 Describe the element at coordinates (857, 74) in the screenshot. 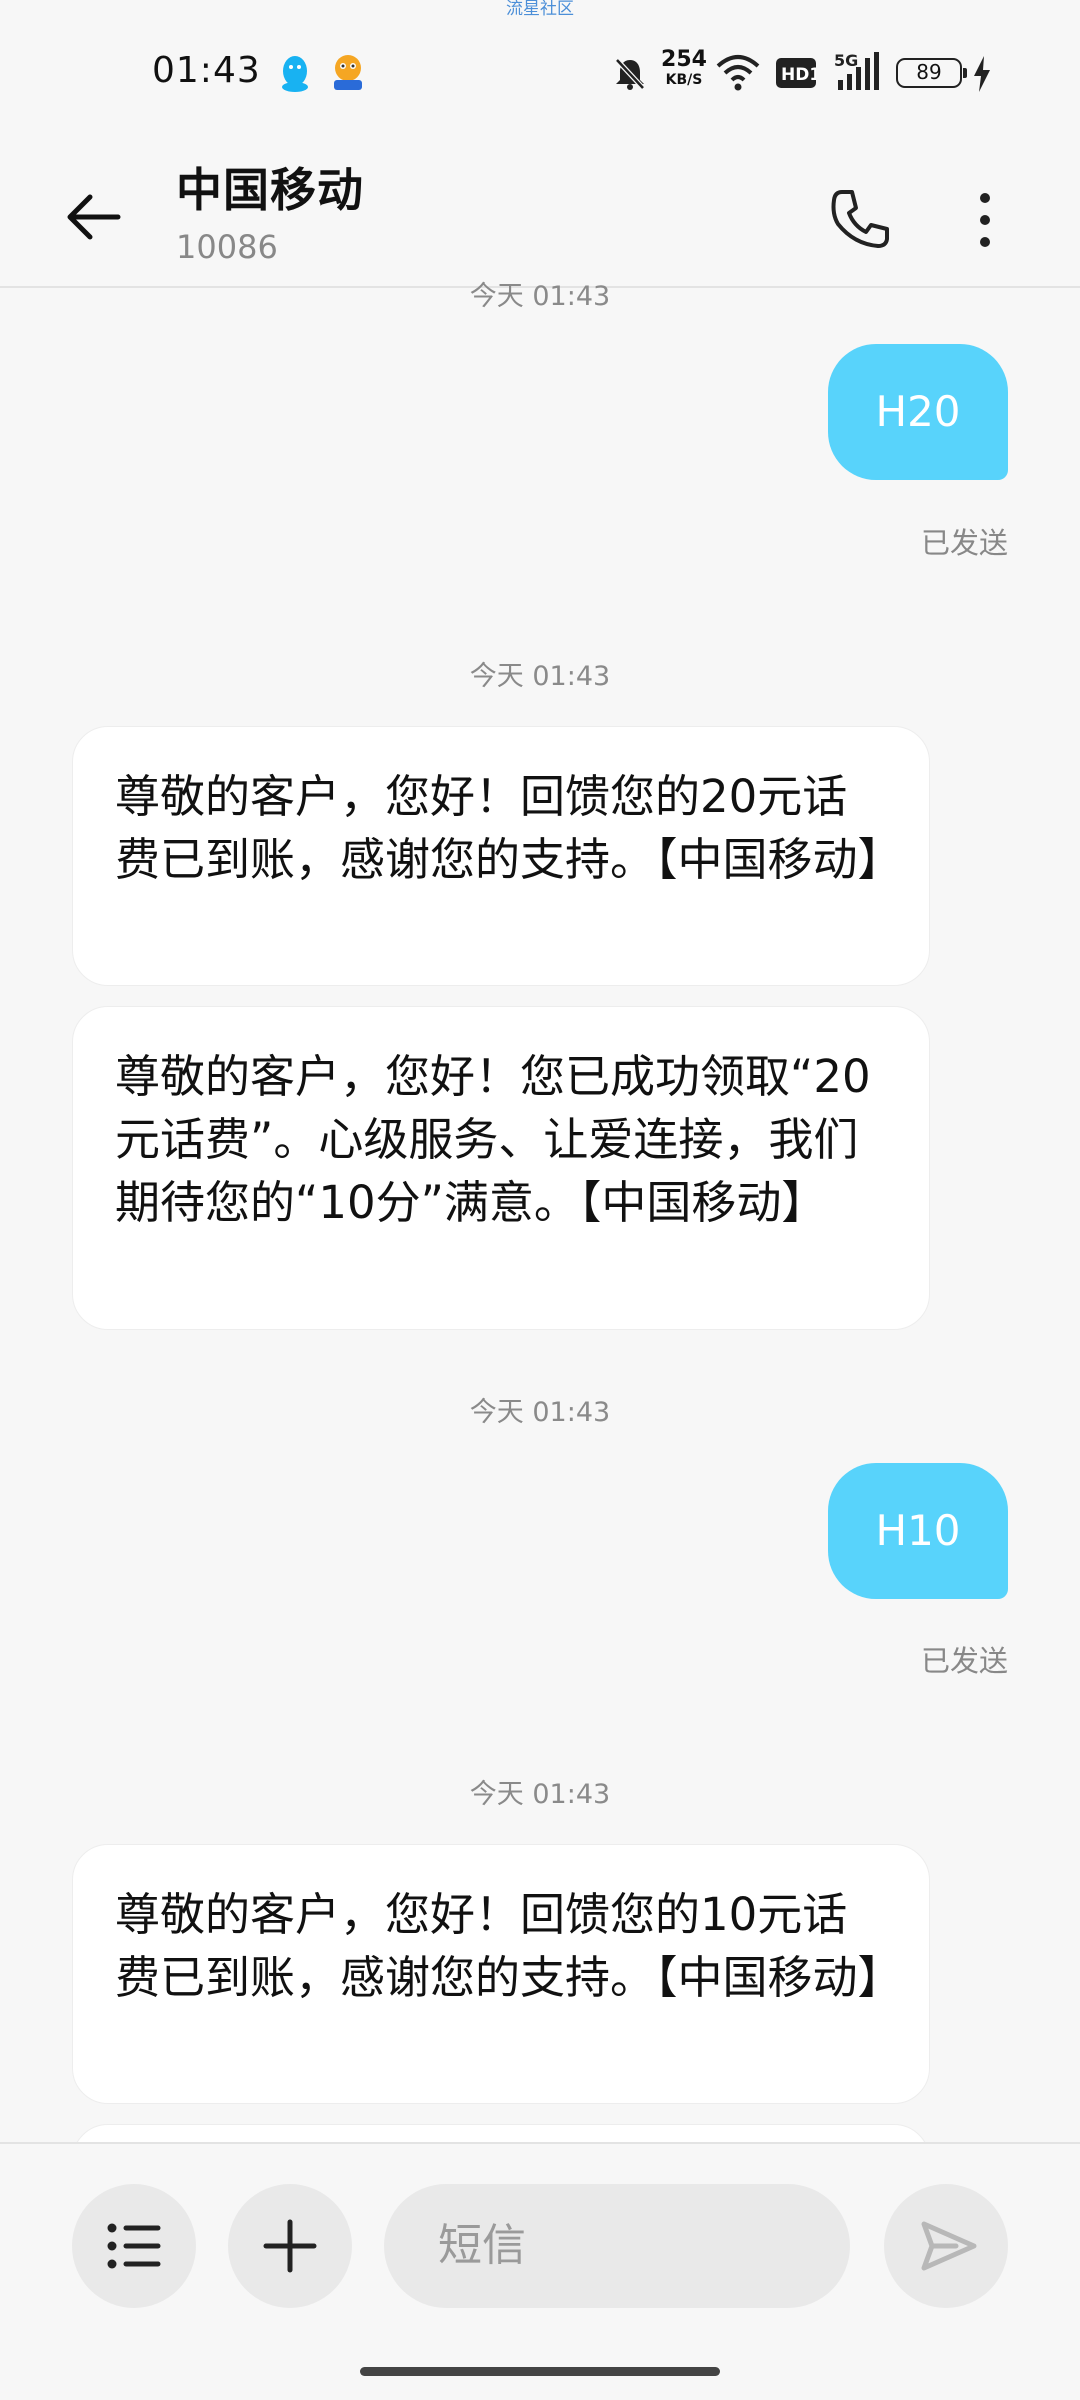

I see `signal-icon: 5G` at that location.